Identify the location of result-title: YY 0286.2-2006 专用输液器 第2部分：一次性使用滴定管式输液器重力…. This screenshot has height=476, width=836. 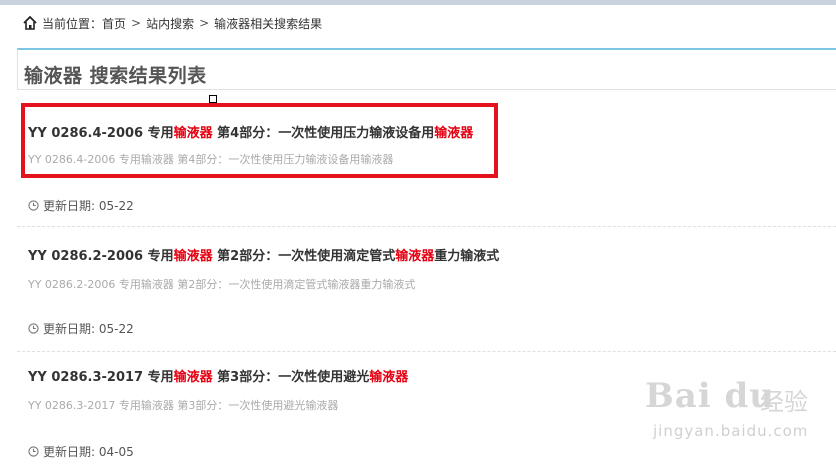
(263, 254).